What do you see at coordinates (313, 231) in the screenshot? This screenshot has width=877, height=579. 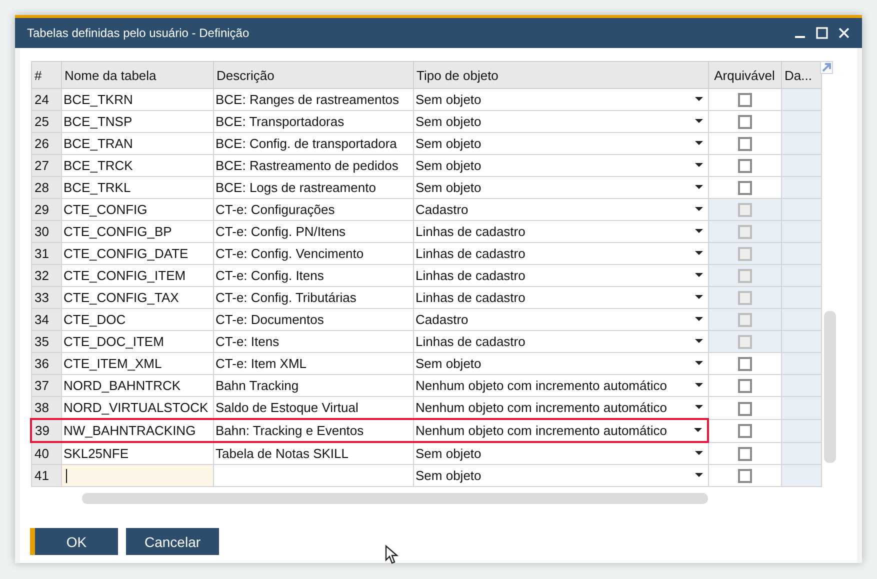 I see `table-cell: CT-e: Config. PN/Itens` at bounding box center [313, 231].